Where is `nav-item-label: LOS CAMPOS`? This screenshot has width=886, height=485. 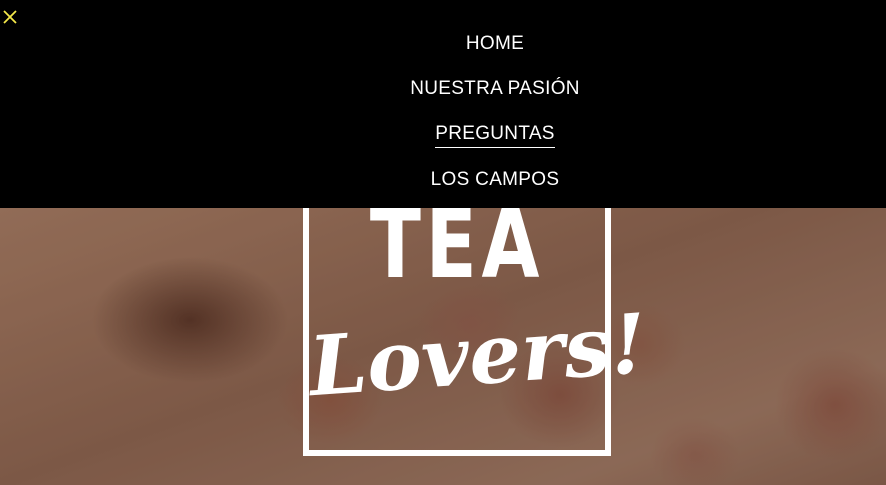 nav-item-label: LOS CAMPOS is located at coordinates (495, 179).